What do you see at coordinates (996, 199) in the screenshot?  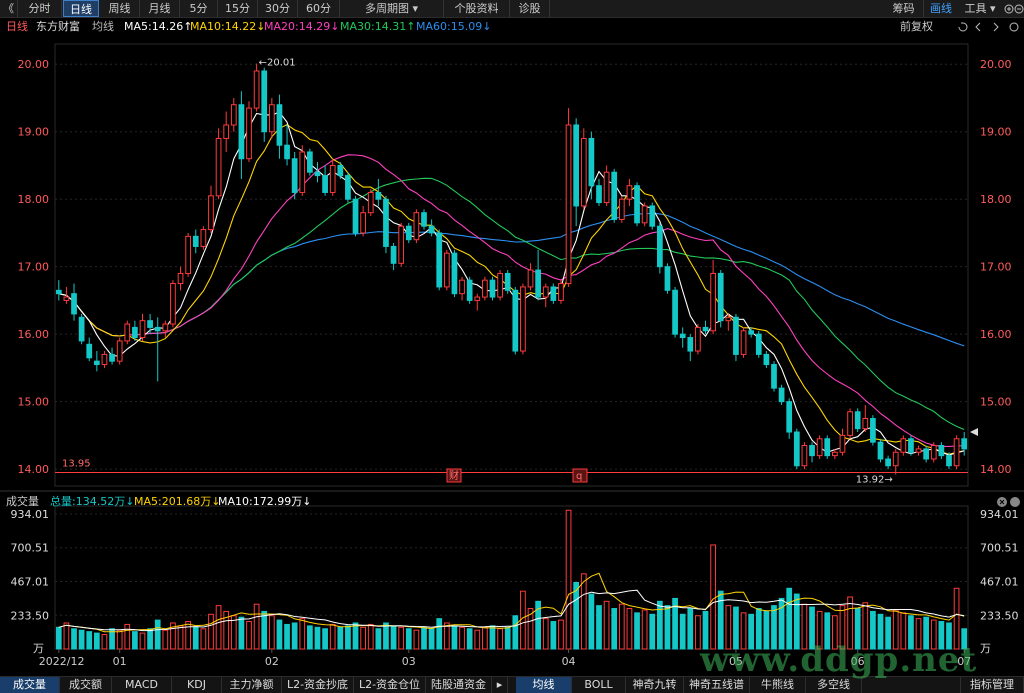 I see `price-tick-right: 18.00` at bounding box center [996, 199].